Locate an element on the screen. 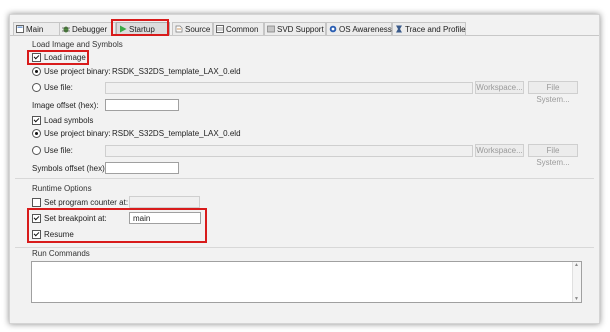 This screenshot has height=332, width=610. scroll-up-icon: ▲ is located at coordinates (576, 265).